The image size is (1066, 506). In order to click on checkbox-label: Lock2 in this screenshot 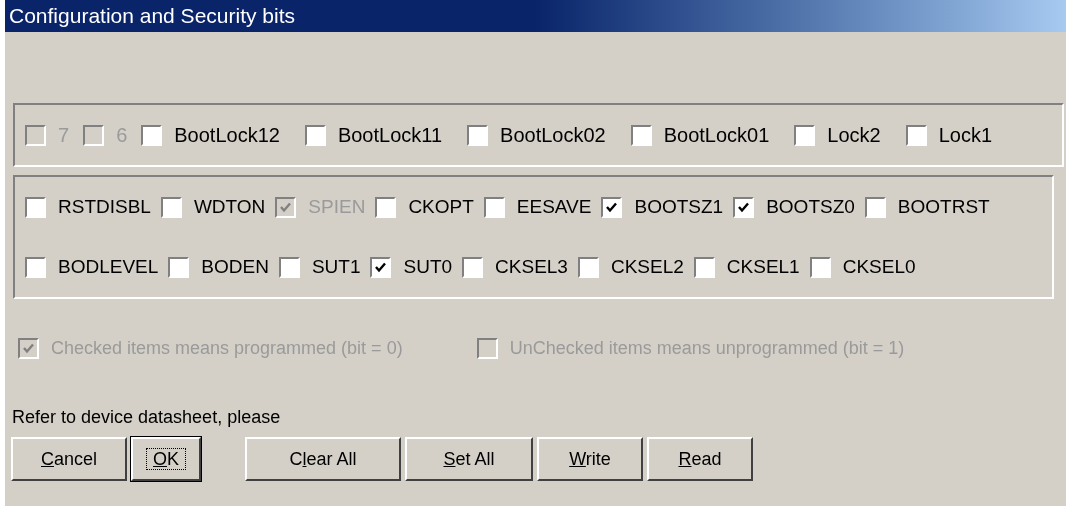, I will do `click(854, 135)`.